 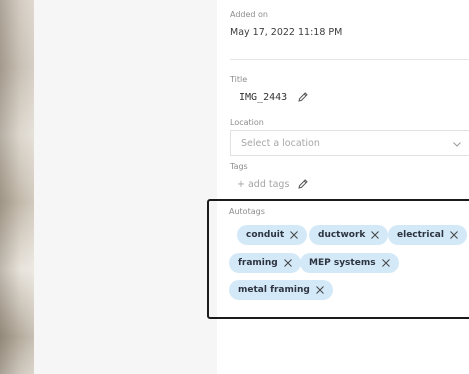 I want to click on autotag-label: conduit, so click(x=265, y=235).